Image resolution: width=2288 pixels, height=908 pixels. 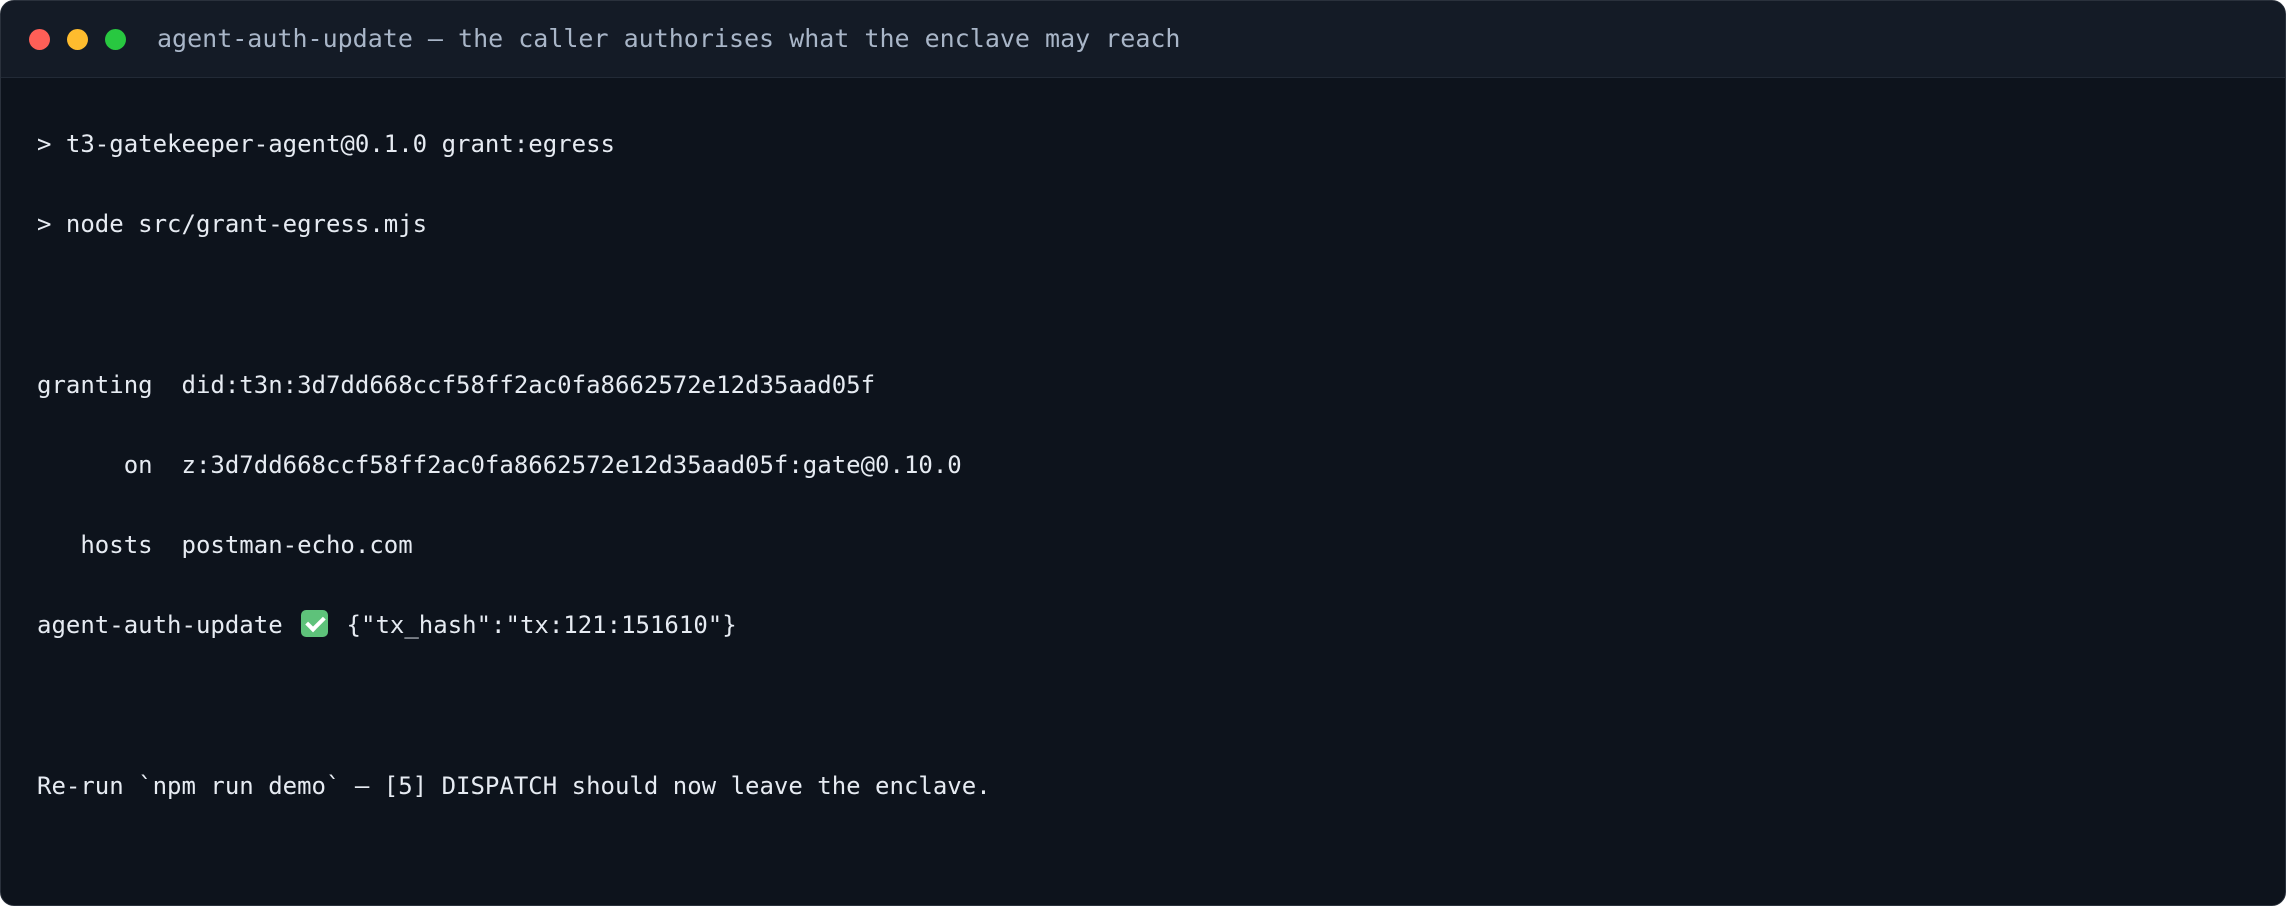 I want to click on result-label: agent-auth-update, so click(x=160, y=625).